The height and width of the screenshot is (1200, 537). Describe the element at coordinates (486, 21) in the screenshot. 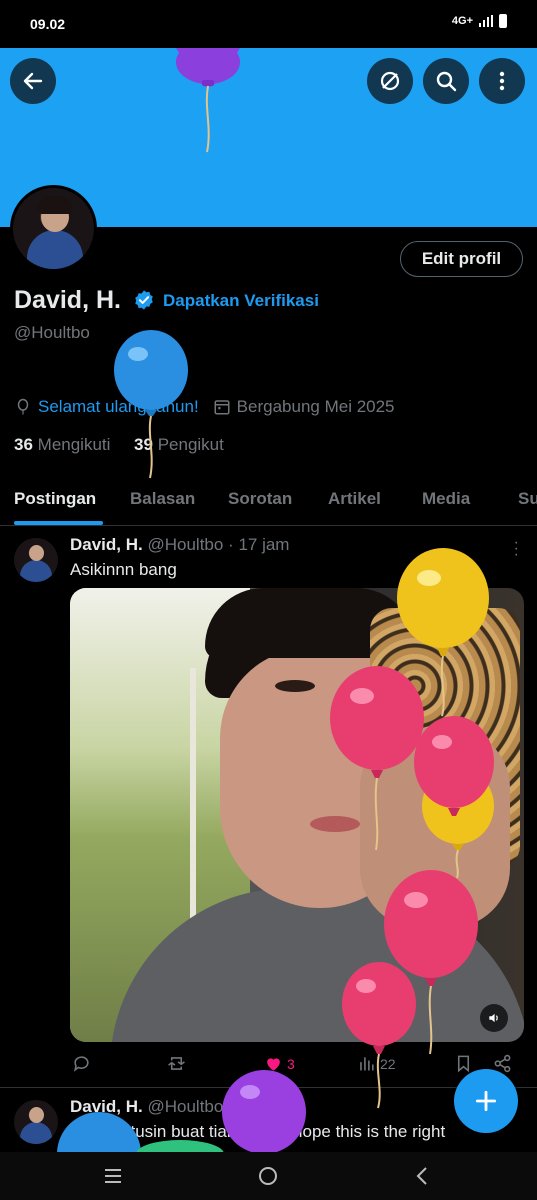

I see `signal-icon` at that location.